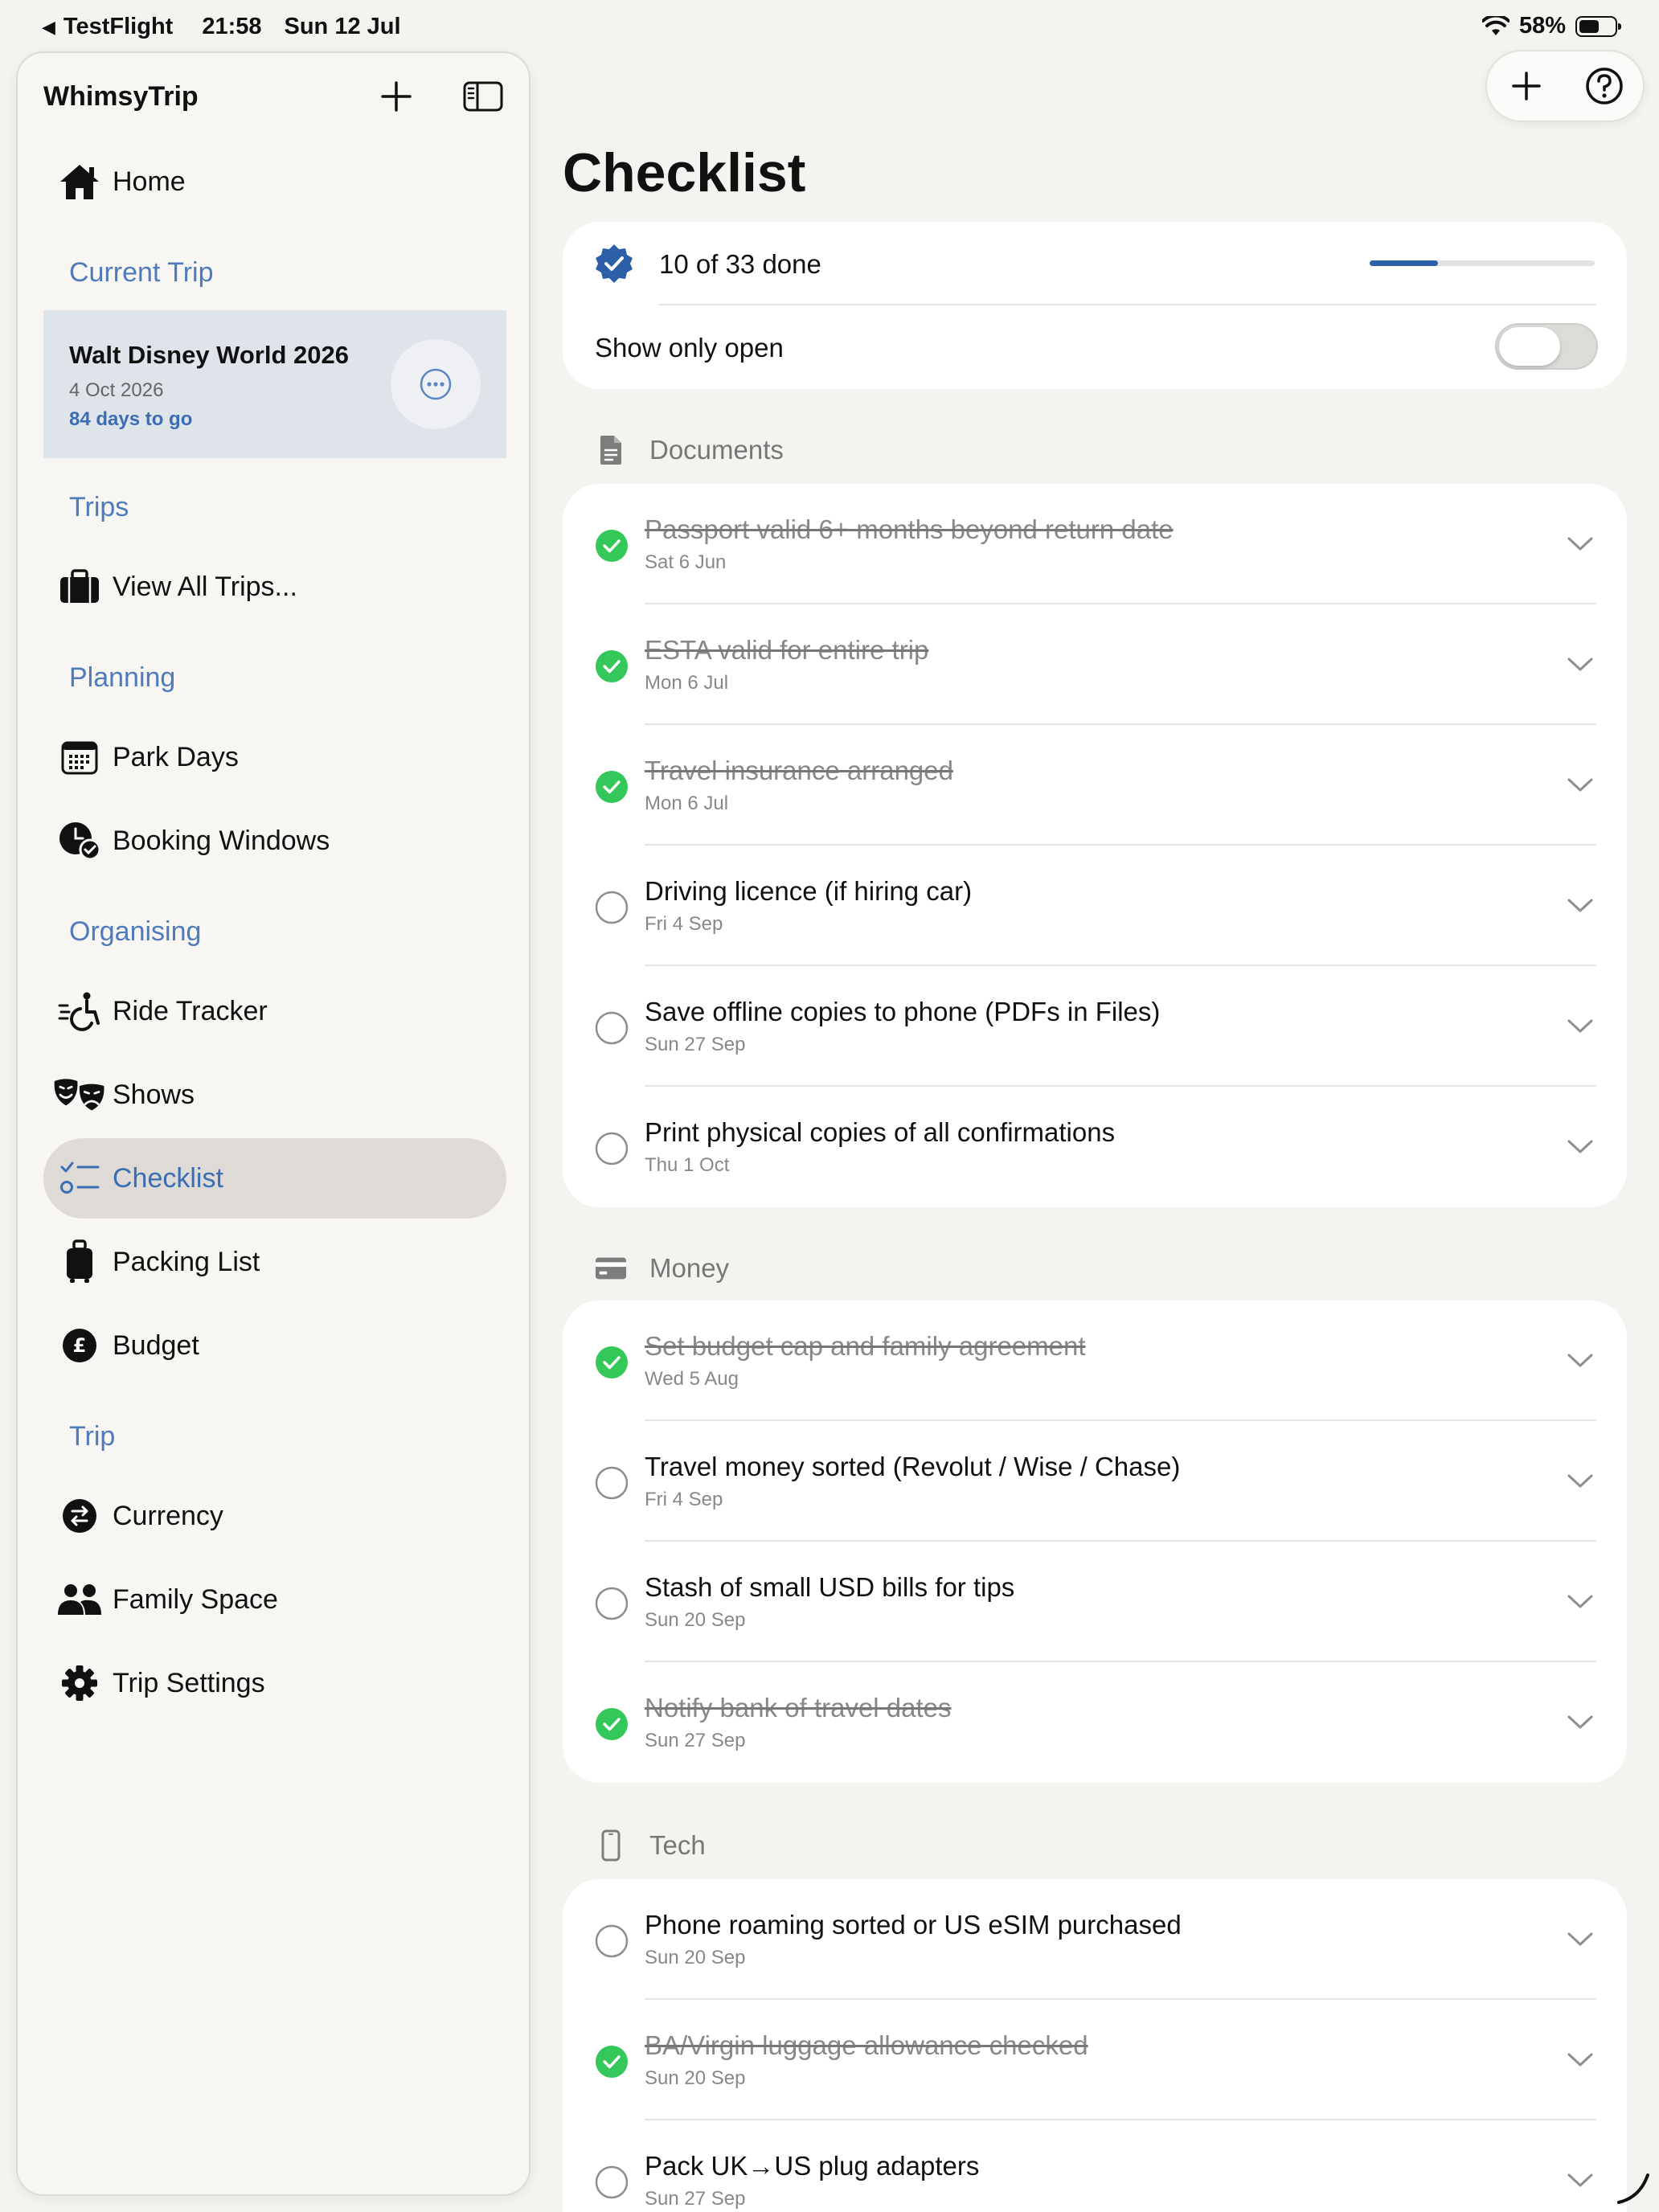  Describe the element at coordinates (189, 1682) in the screenshot. I see `sidebar-item-label: Trip Settings` at that location.